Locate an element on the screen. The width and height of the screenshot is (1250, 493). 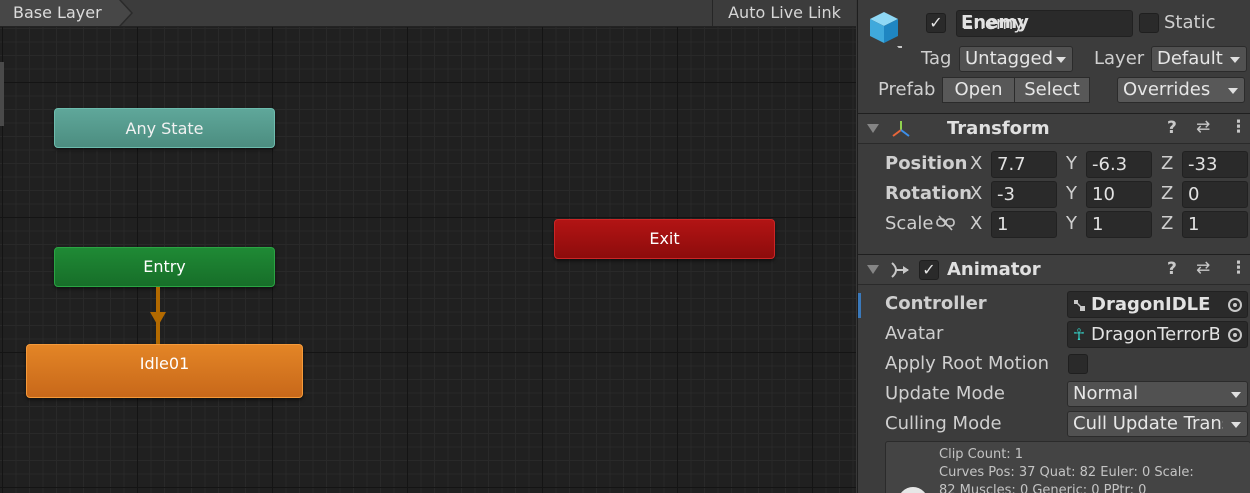
position-y-label: Y is located at coordinates (1071, 163).